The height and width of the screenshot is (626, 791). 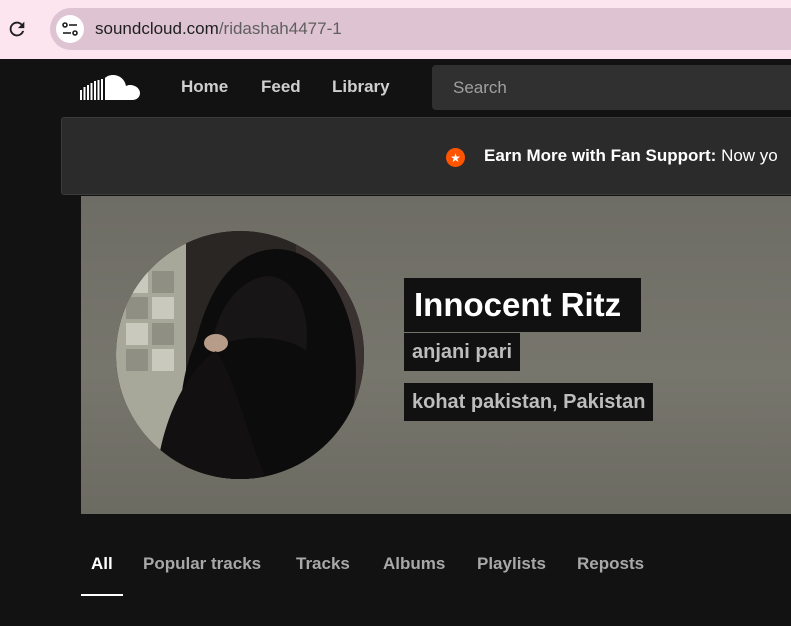 I want to click on profile-subtitle: anjani pari, so click(x=462, y=352).